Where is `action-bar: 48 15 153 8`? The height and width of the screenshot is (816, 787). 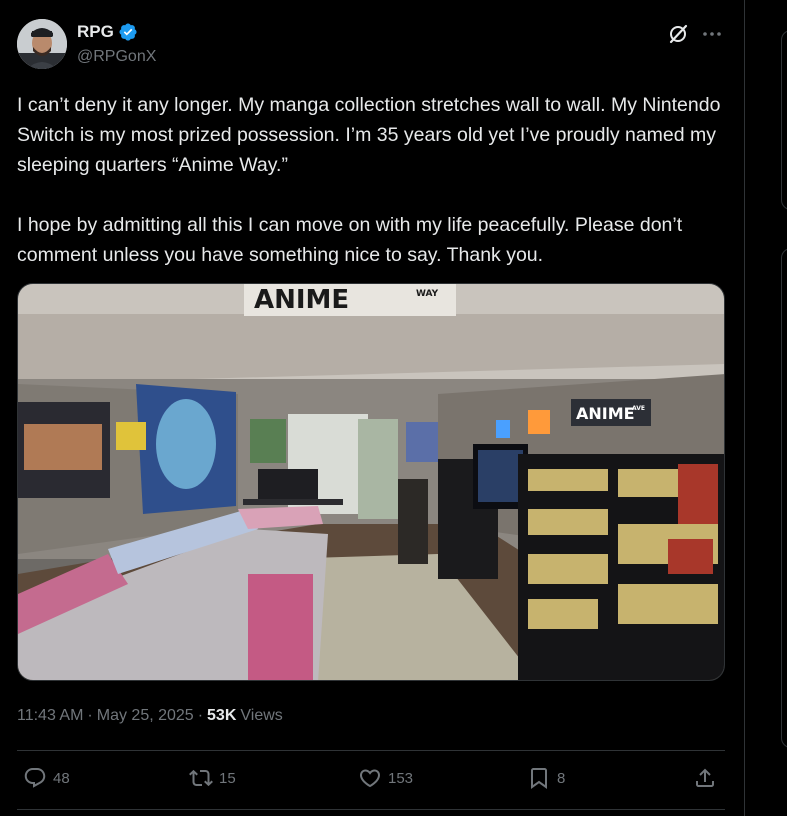
action-bar: 48 15 153 8 is located at coordinates (371, 779).